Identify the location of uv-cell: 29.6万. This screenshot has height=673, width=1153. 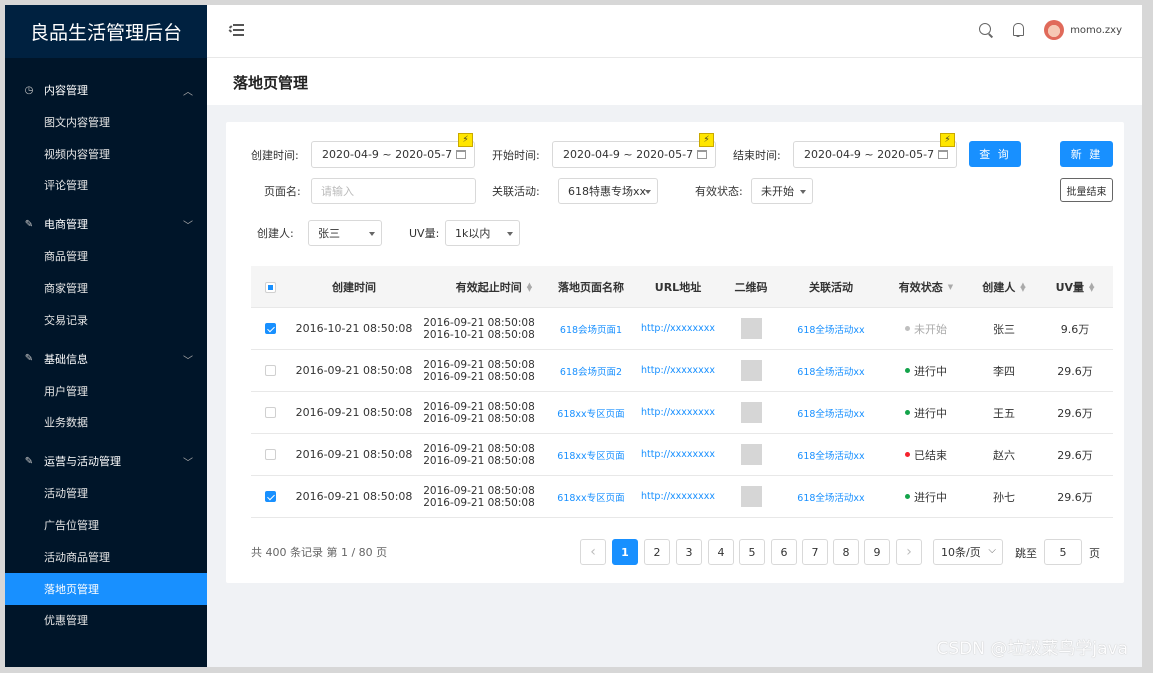
(1075, 413).